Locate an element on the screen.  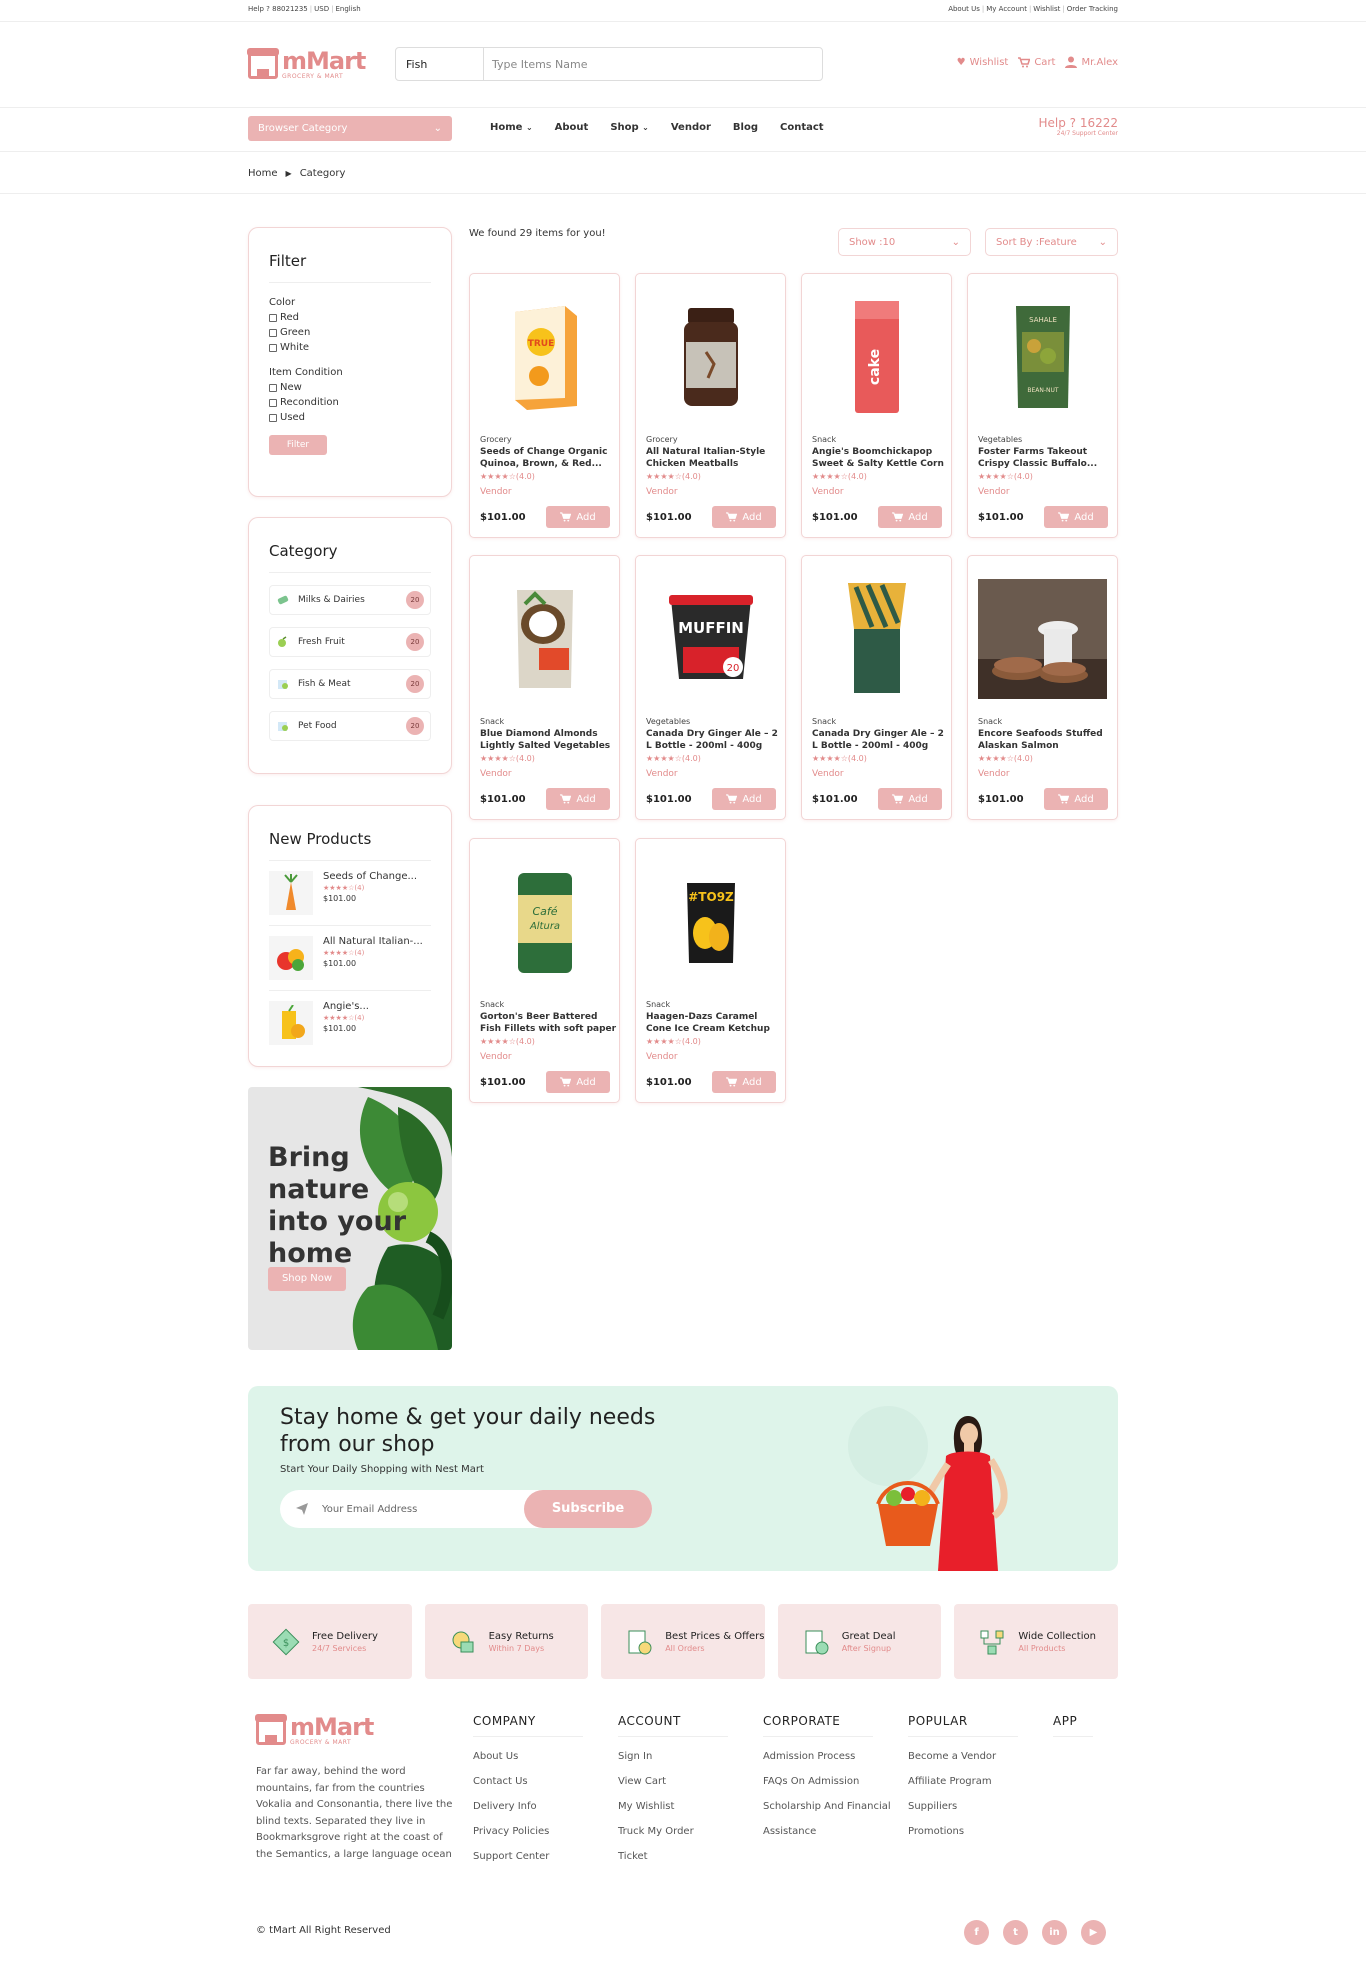
breadcrumb-home: Home is located at coordinates (263, 173).